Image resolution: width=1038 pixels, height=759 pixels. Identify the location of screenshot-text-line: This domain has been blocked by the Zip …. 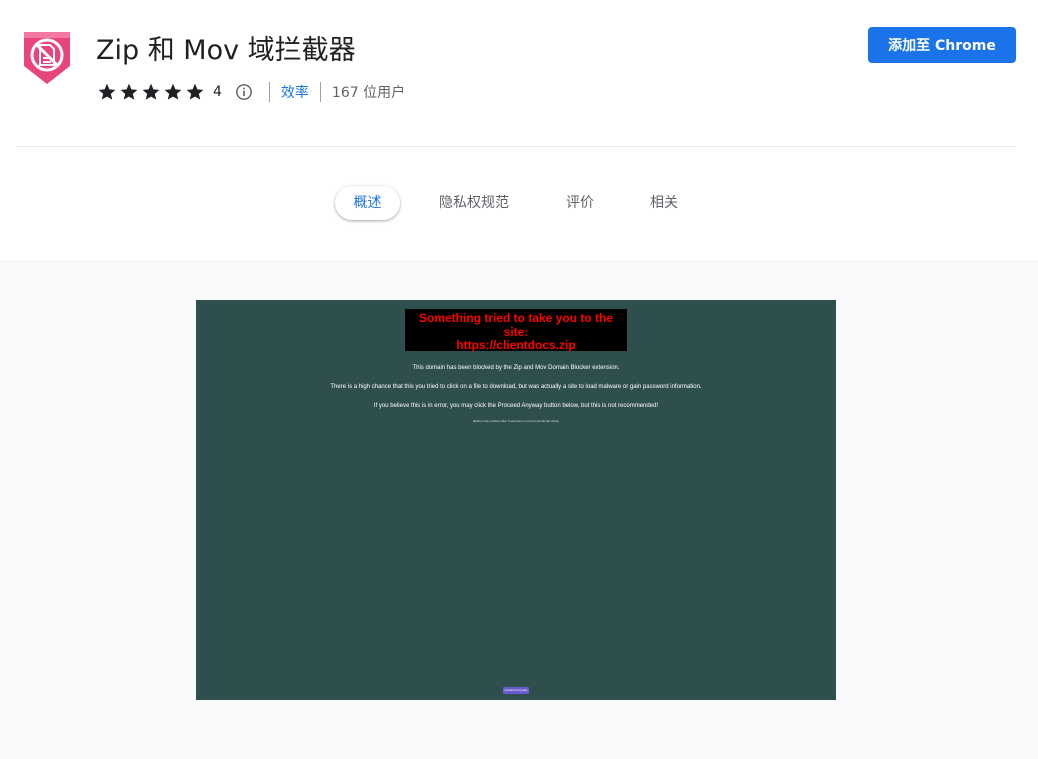
(516, 368).